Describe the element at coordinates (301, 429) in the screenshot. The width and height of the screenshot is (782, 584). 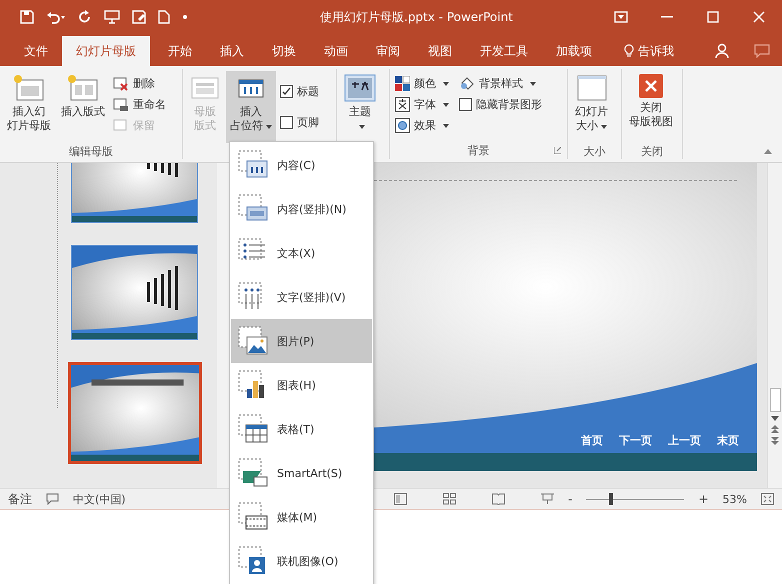
I see `menu-item: 表格(T)` at that location.